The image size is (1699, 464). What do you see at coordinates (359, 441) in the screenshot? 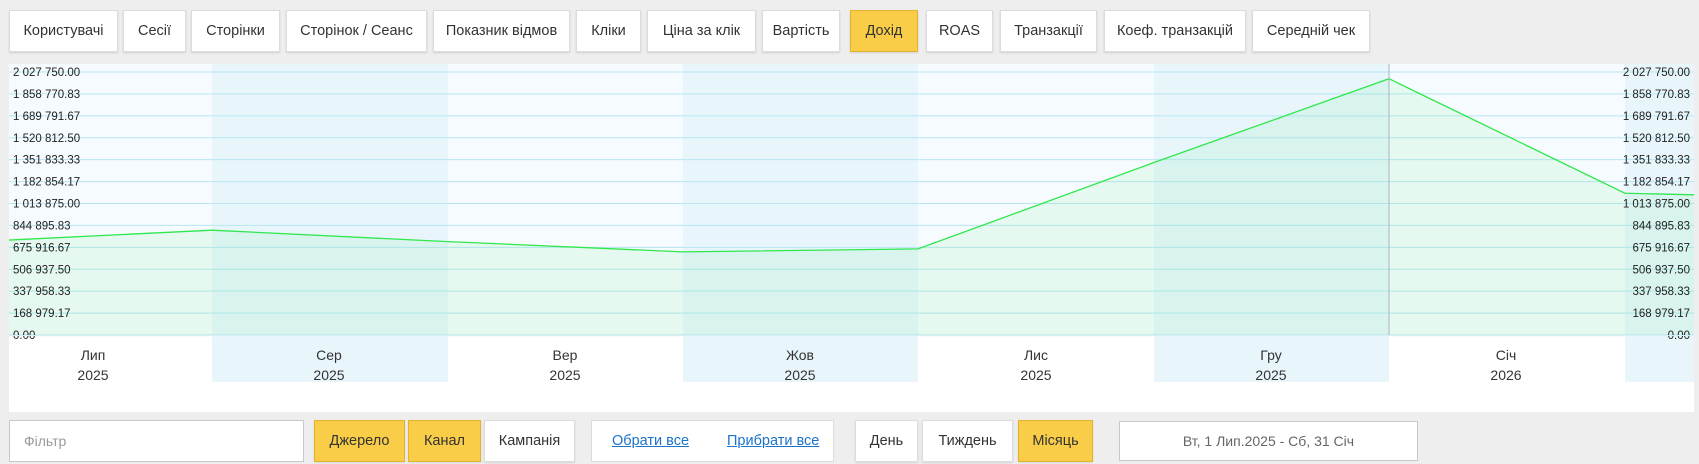
I see `group-source-button: Джерело` at bounding box center [359, 441].